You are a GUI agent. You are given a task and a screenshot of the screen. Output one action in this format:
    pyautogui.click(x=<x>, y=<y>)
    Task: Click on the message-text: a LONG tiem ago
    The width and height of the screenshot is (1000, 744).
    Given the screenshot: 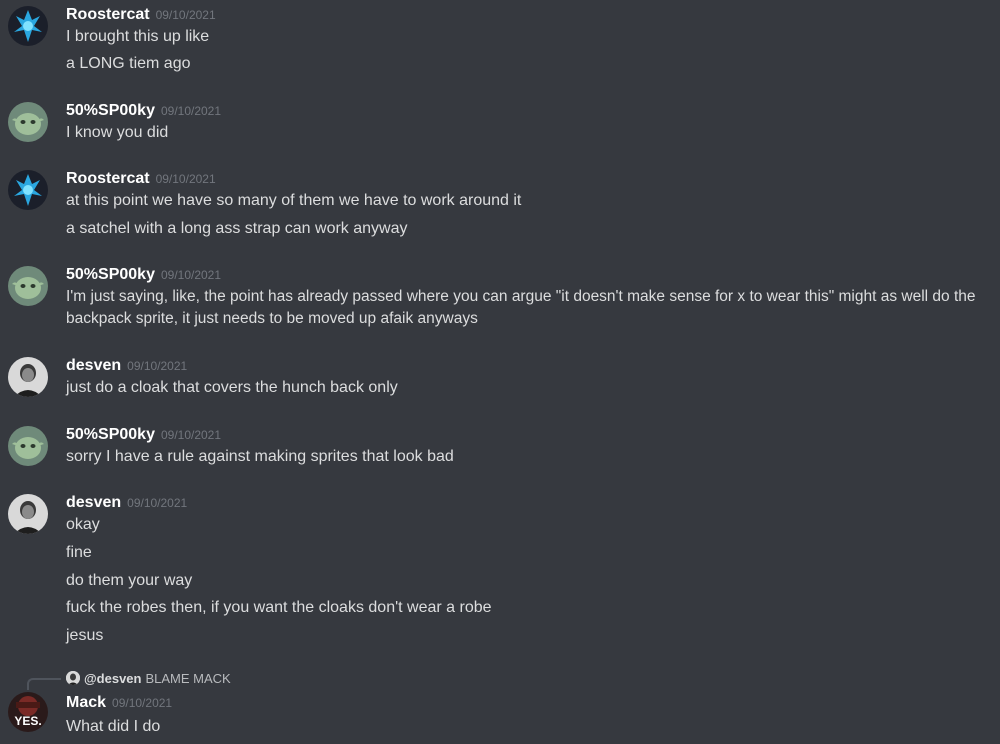 What is the action you would take?
    pyautogui.click(x=128, y=63)
    